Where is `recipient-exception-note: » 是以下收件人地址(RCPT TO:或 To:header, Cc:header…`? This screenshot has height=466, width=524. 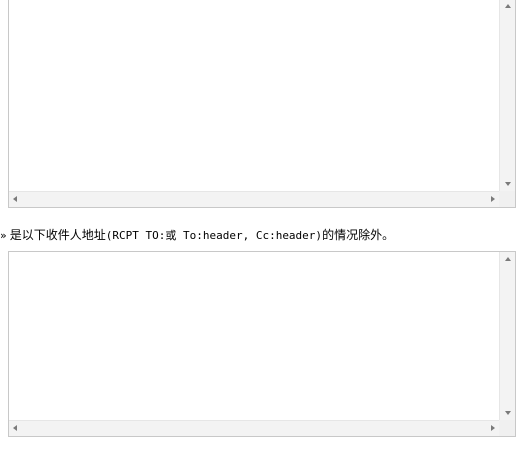
recipient-exception-note: » 是以下收件人地址(RCPT TO:或 To:header, Cc:header… is located at coordinates (262, 235).